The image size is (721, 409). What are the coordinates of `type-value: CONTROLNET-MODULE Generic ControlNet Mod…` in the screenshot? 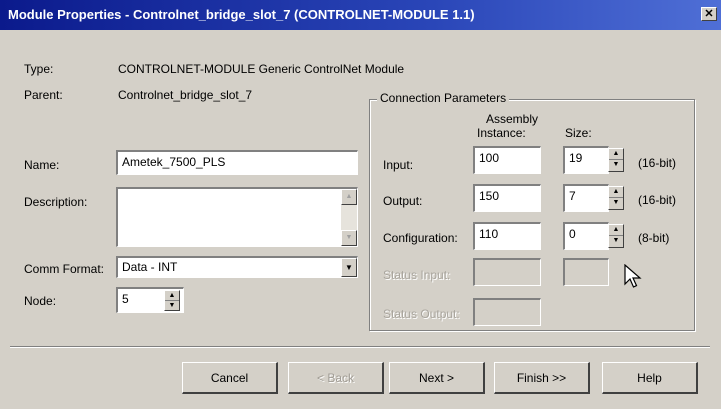 It's located at (261, 69).